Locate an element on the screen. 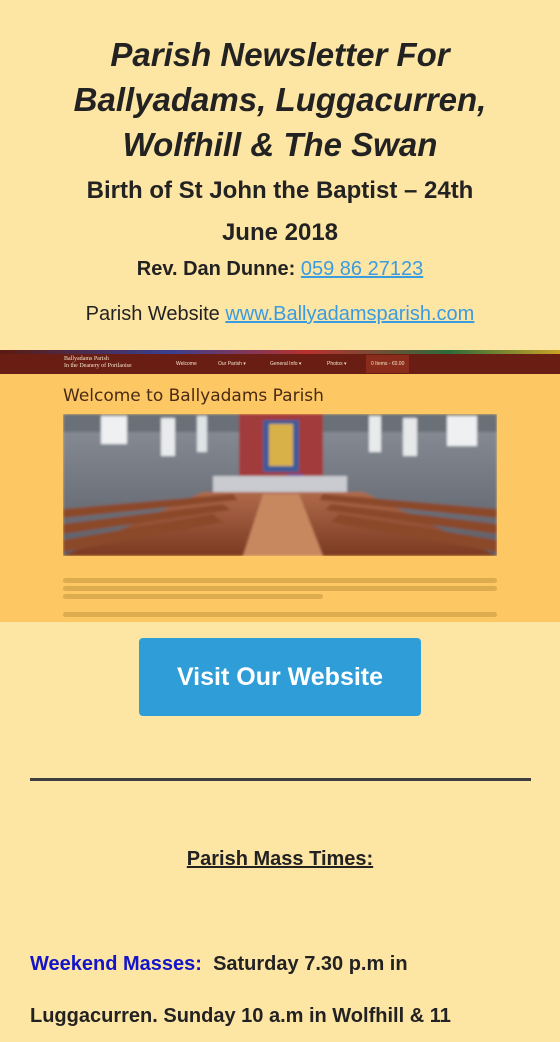 The width and height of the screenshot is (560, 1042). preview-brand-sub: In the Deanery of Portlaoise is located at coordinates (98, 366).